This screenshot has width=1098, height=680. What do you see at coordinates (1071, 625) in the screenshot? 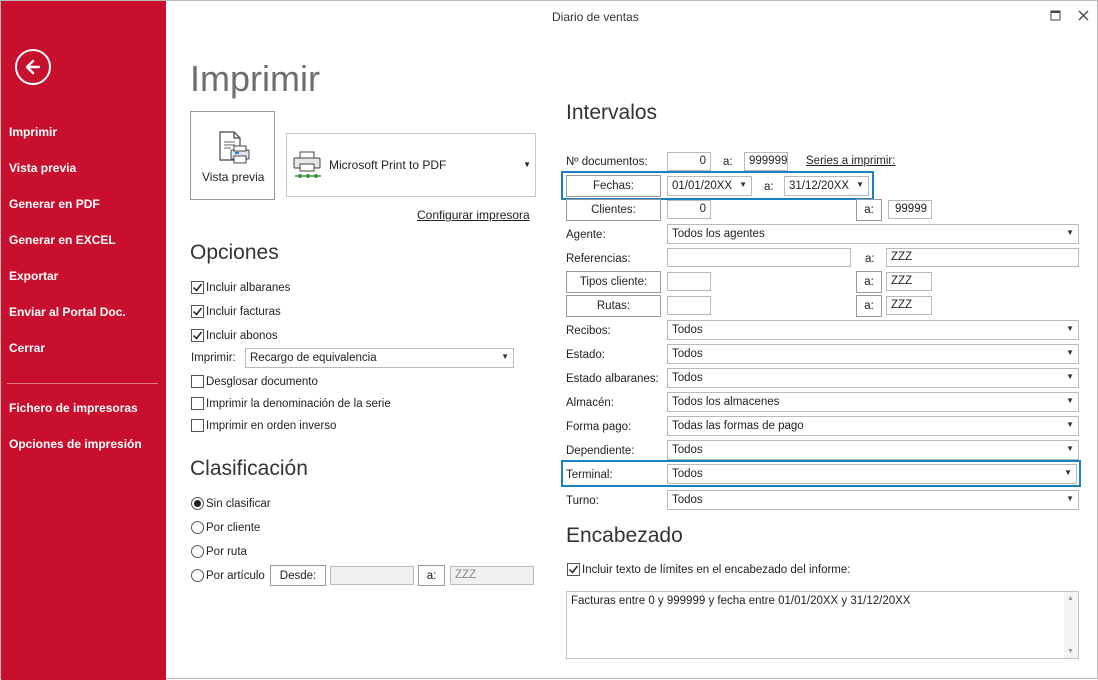
I see `scrollbar: ▲ ▼` at bounding box center [1071, 625].